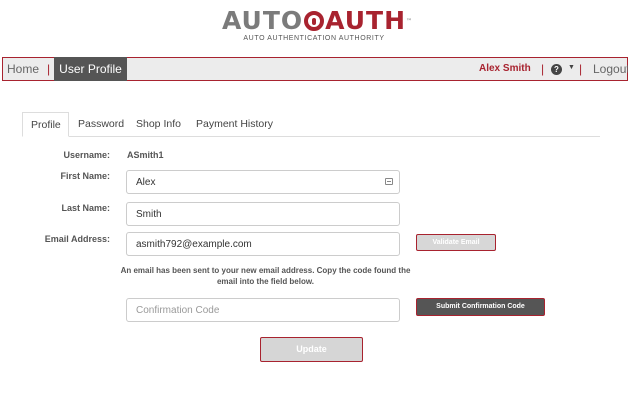  I want to click on submit-confirmation-code-button: Submit Confirmation Code, so click(480, 307).